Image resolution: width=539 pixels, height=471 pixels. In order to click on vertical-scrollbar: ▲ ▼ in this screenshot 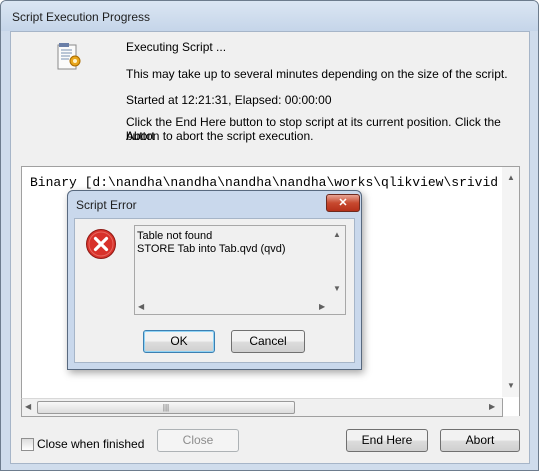, I will do `click(510, 282)`.